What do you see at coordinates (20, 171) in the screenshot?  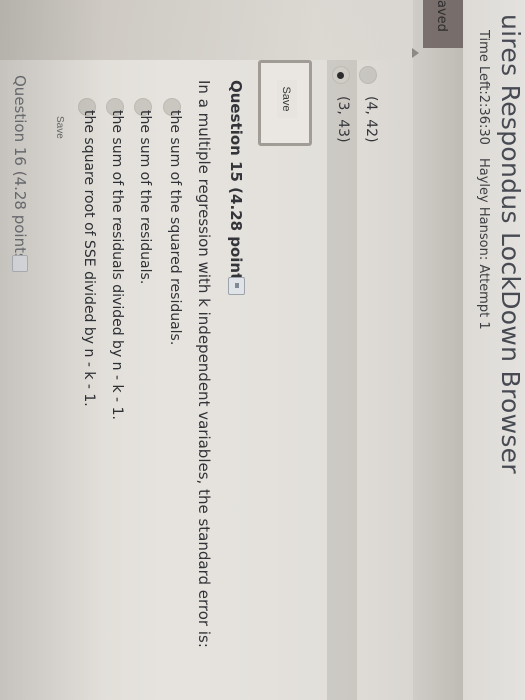 I see `question-16-title: Question 16 (4.28 points)` at bounding box center [20, 171].